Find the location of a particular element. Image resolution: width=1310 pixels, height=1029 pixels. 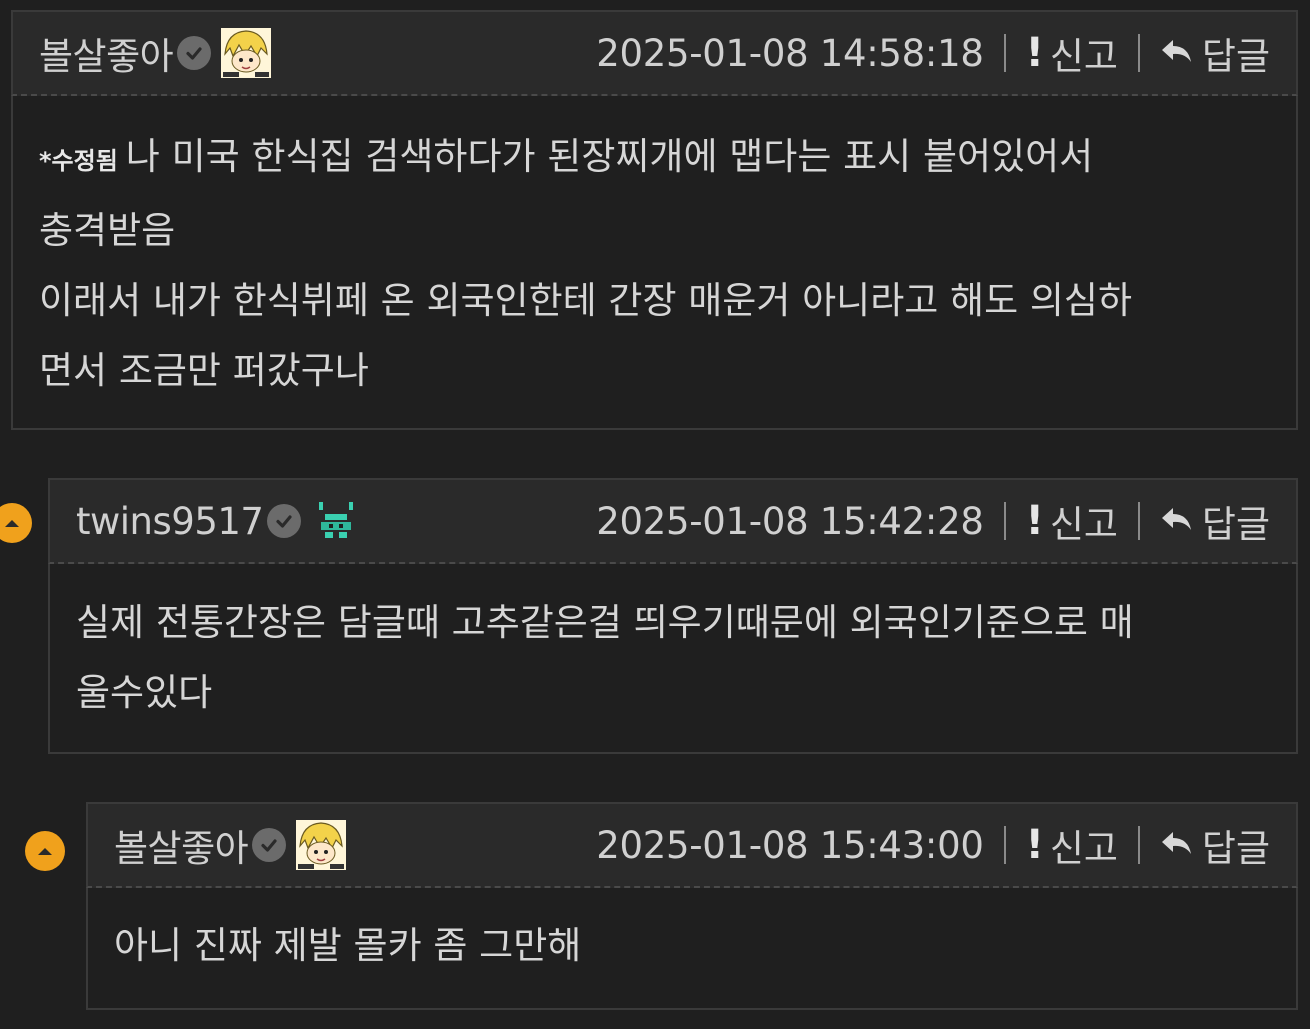

comment-header: 볼살좋아 2025-01-08 14:58:18 ! 신고 답글 is located at coordinates (654, 53).